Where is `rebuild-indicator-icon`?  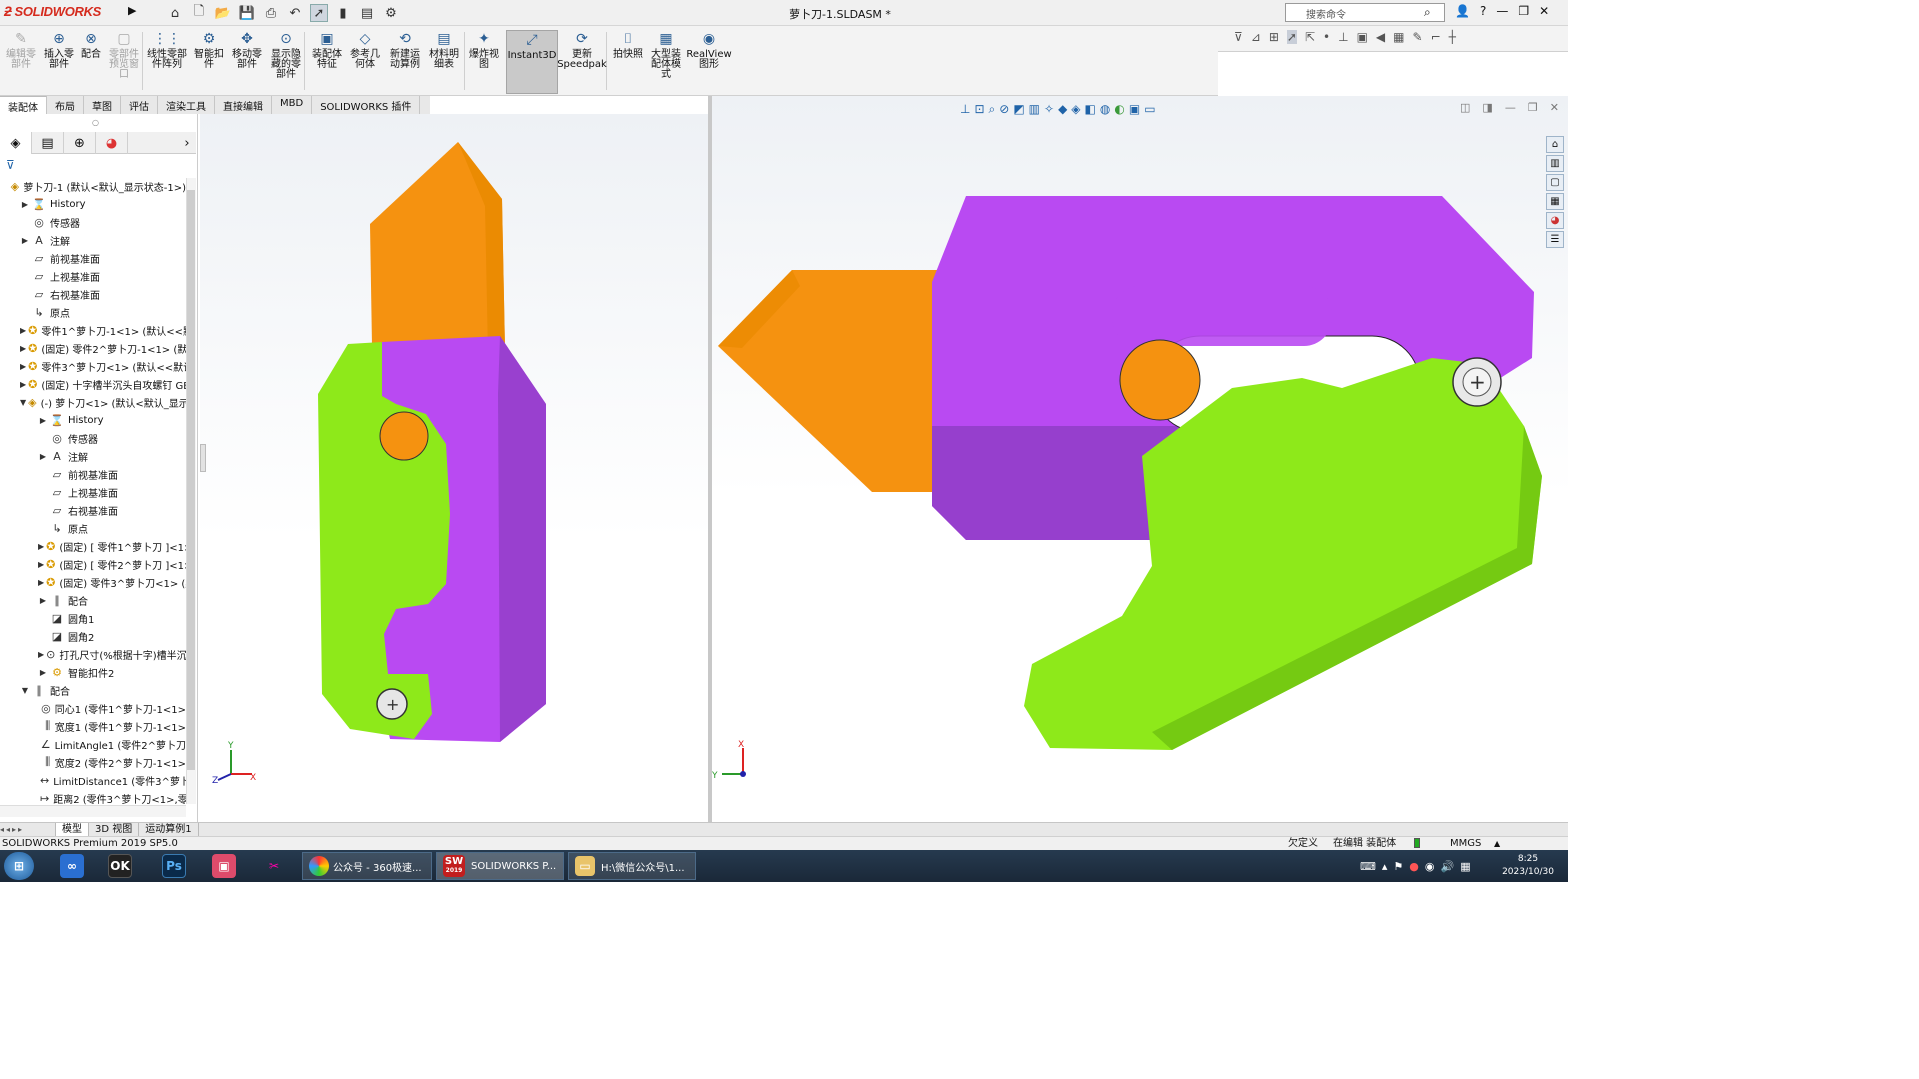
rebuild-indicator-icon is located at coordinates (1417, 843).